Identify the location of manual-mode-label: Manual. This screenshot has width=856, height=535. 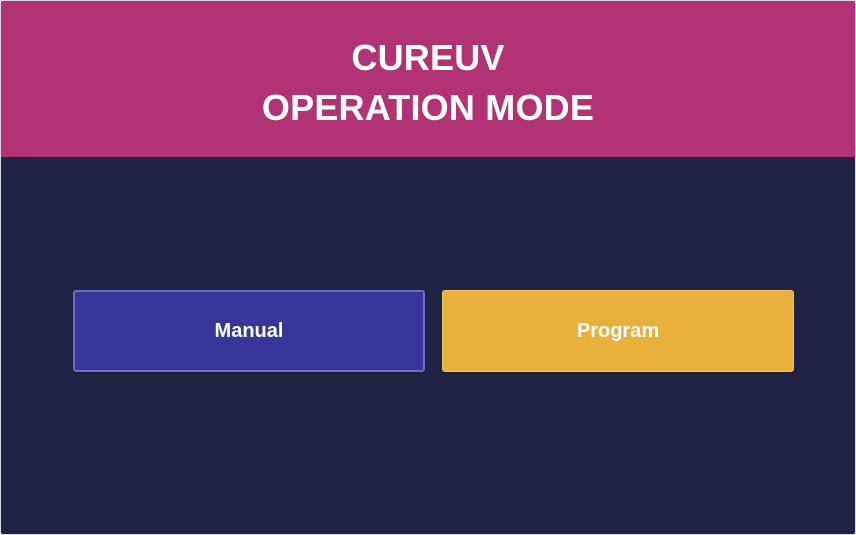
(249, 330).